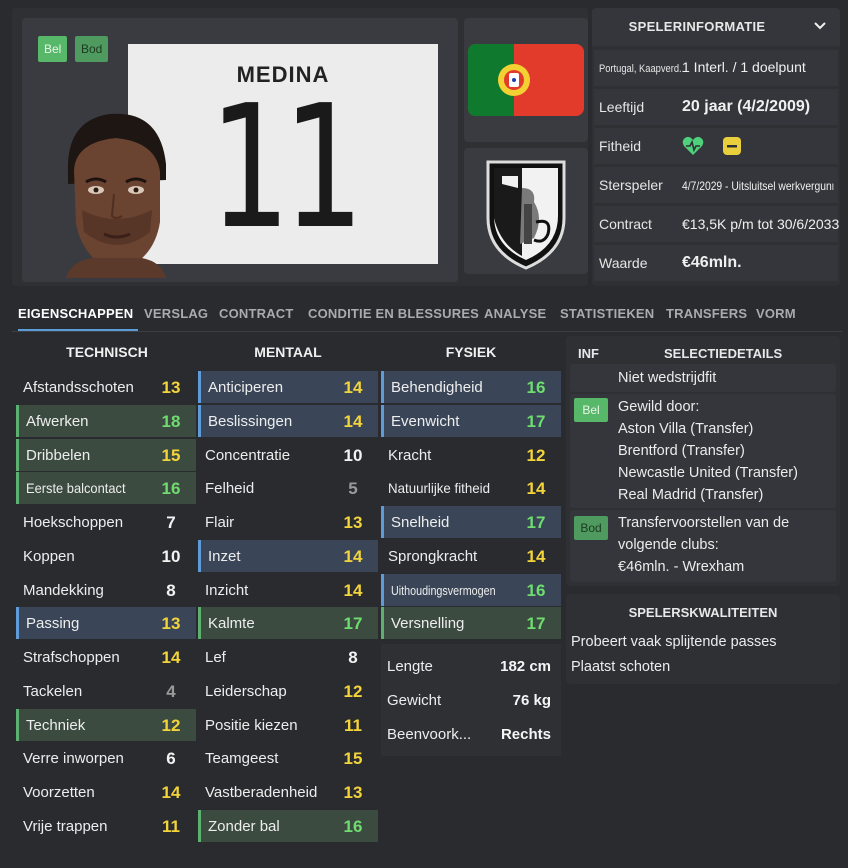 The width and height of the screenshot is (848, 868). Describe the element at coordinates (353, 691) in the screenshot. I see `attr-value: 12` at that location.